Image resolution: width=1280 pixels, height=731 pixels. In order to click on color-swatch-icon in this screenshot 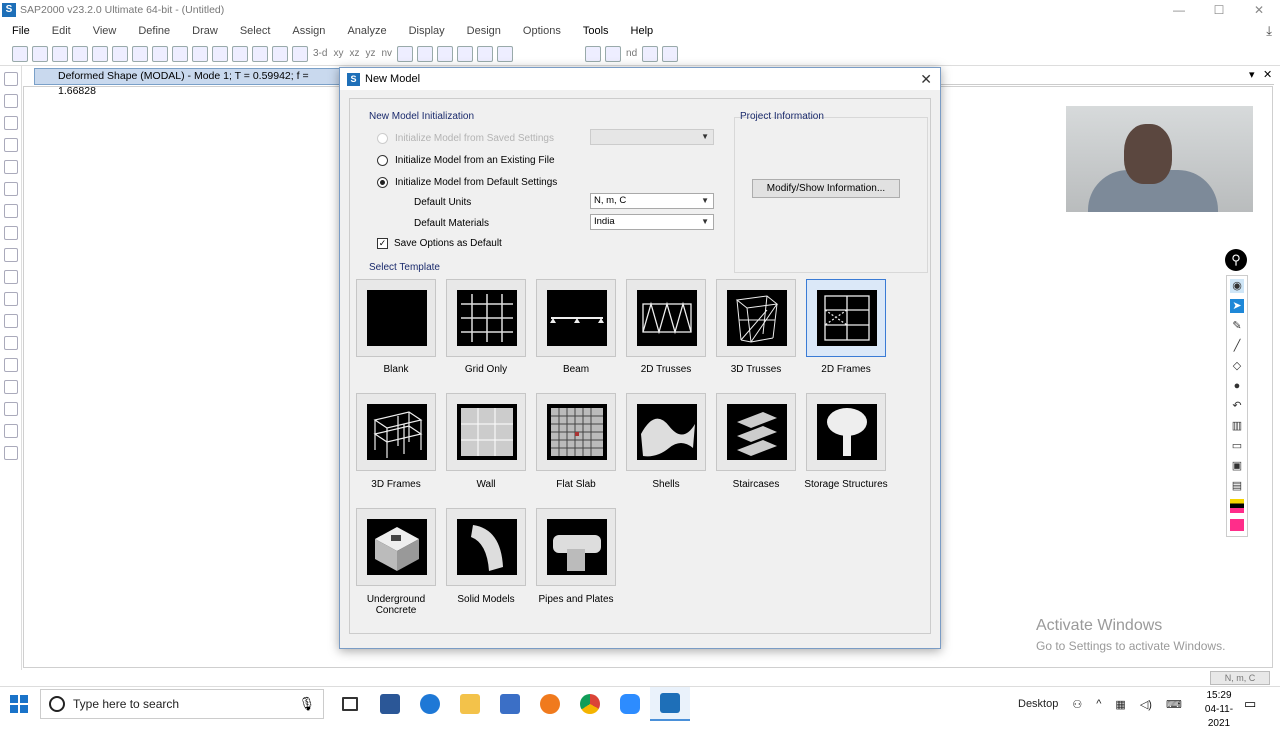, I will do `click(1237, 525)`.